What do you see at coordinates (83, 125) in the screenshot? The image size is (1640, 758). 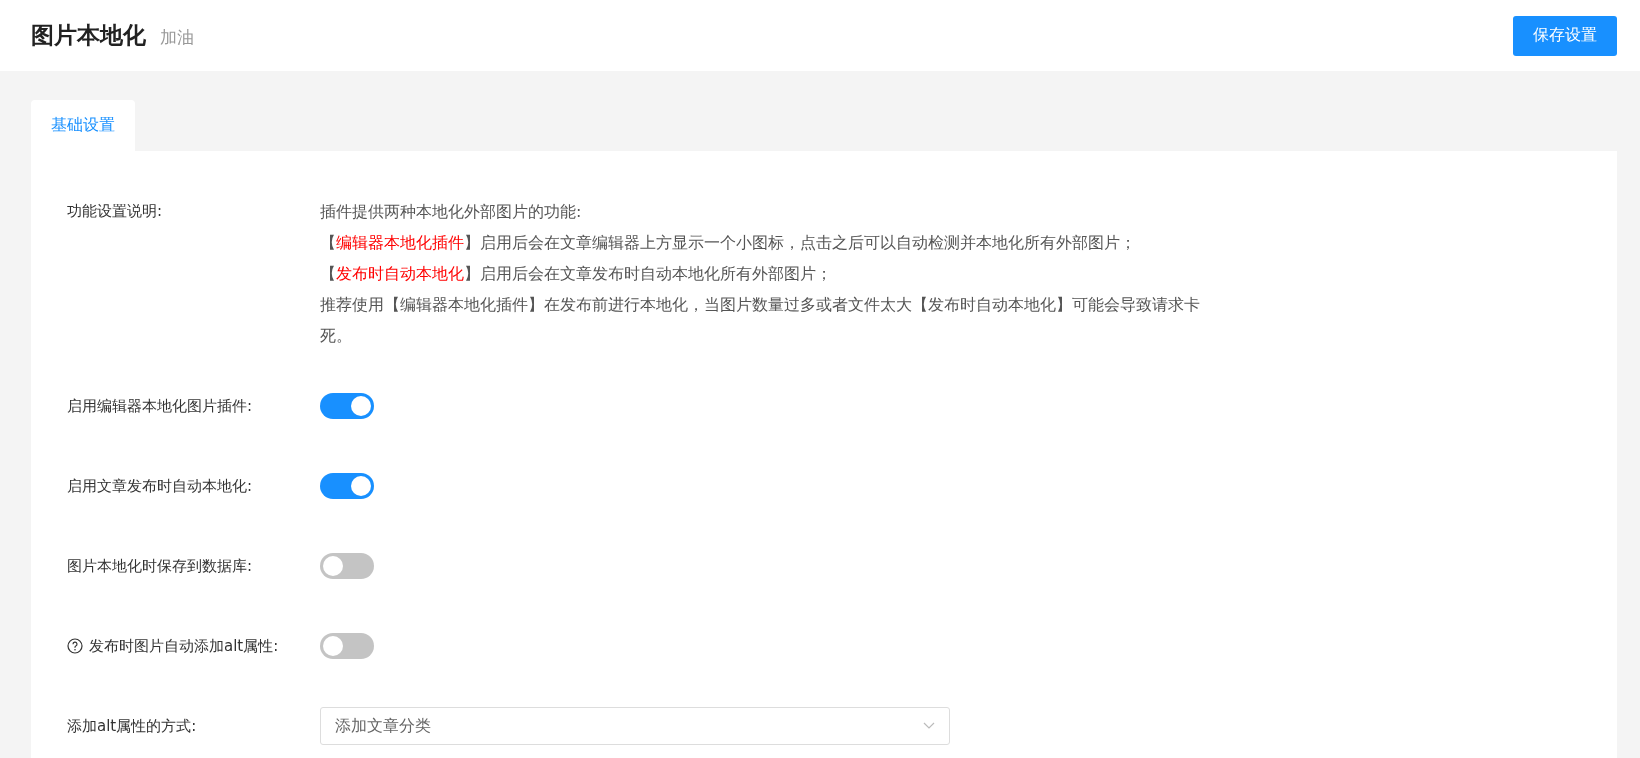 I see `tab: 基础设置` at bounding box center [83, 125].